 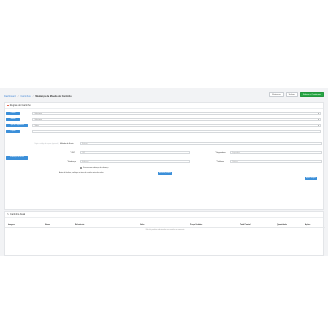 What do you see at coordinates (276, 153) in the screenshot?
I see `insurer-input: Seguradora` at bounding box center [276, 153].